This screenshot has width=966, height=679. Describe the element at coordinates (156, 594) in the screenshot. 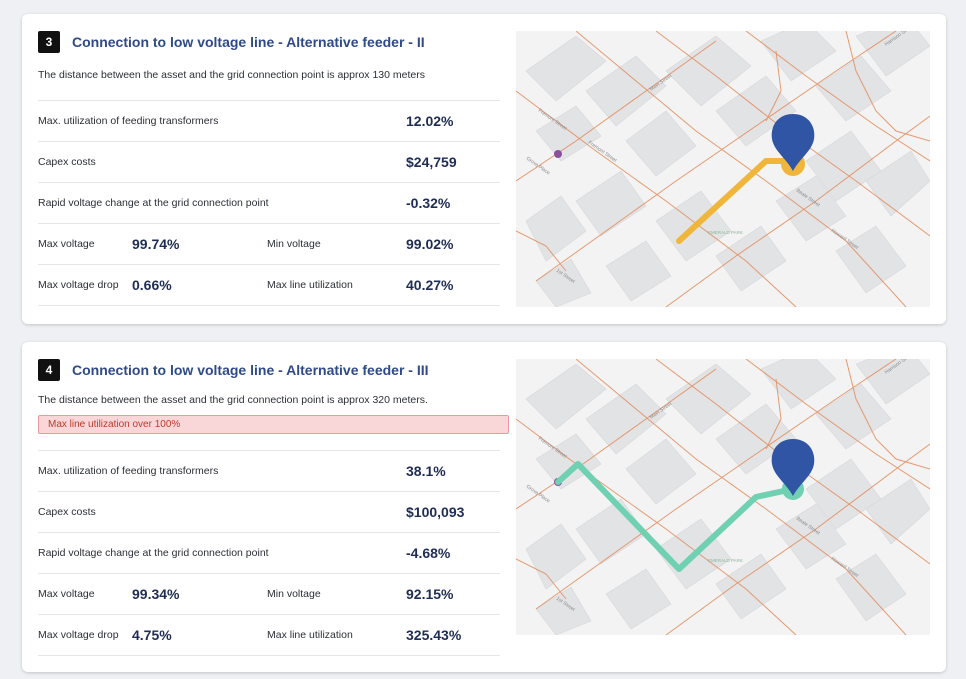

I see `metric-value: 99.34%` at that location.